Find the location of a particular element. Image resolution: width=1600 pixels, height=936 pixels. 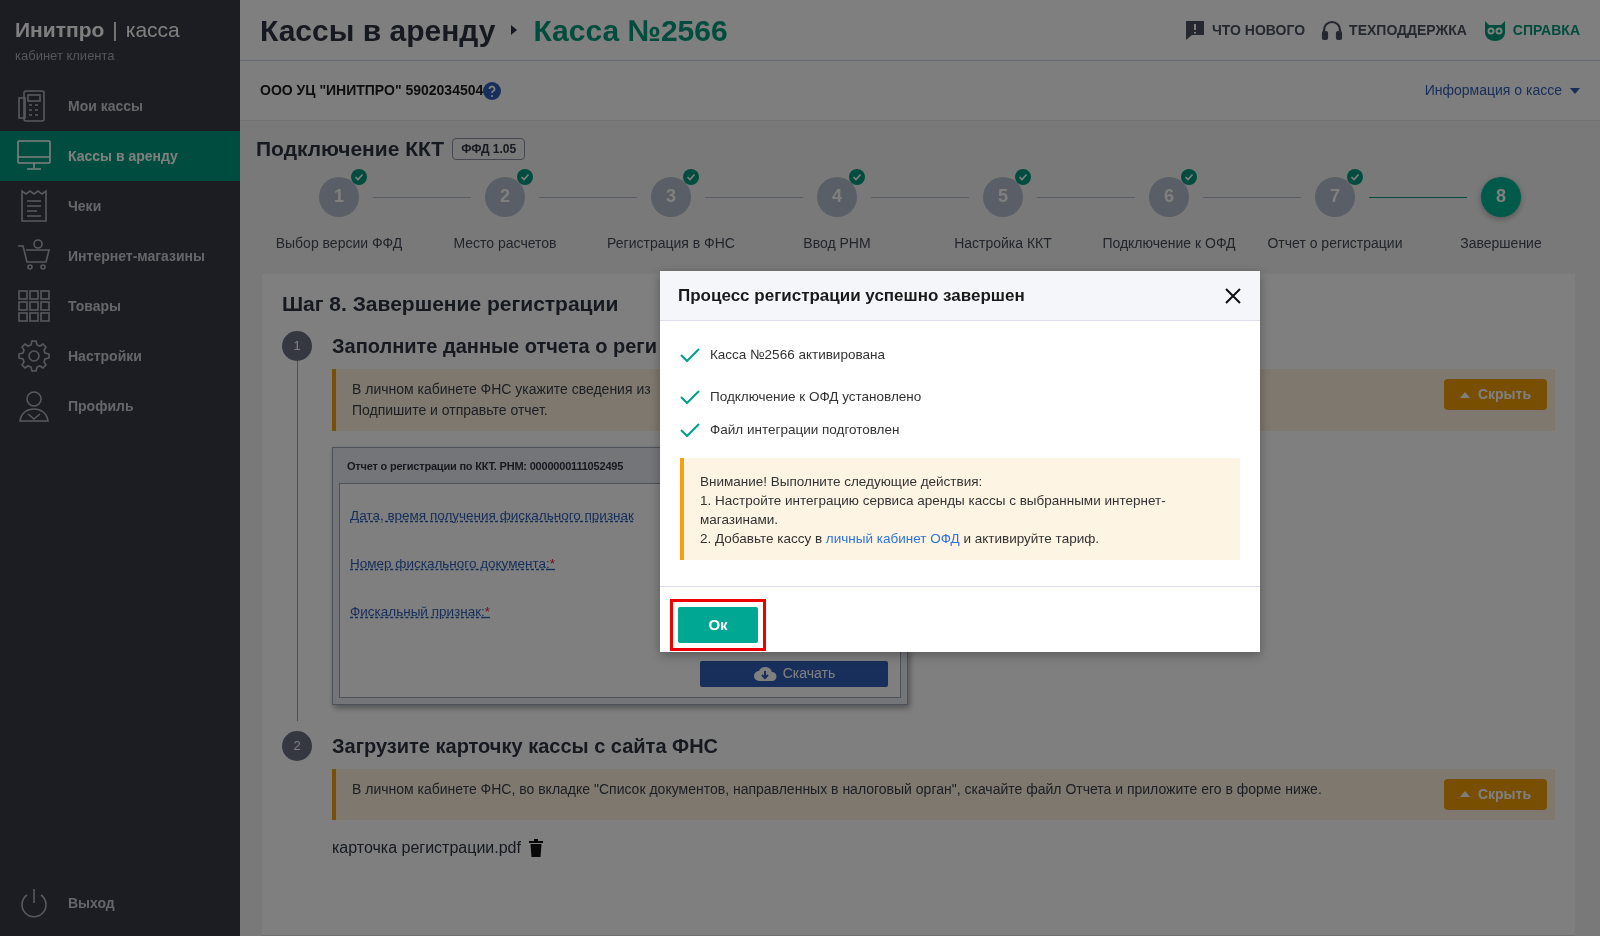

status-text: Файл интеграции подготовлен is located at coordinates (805, 429).